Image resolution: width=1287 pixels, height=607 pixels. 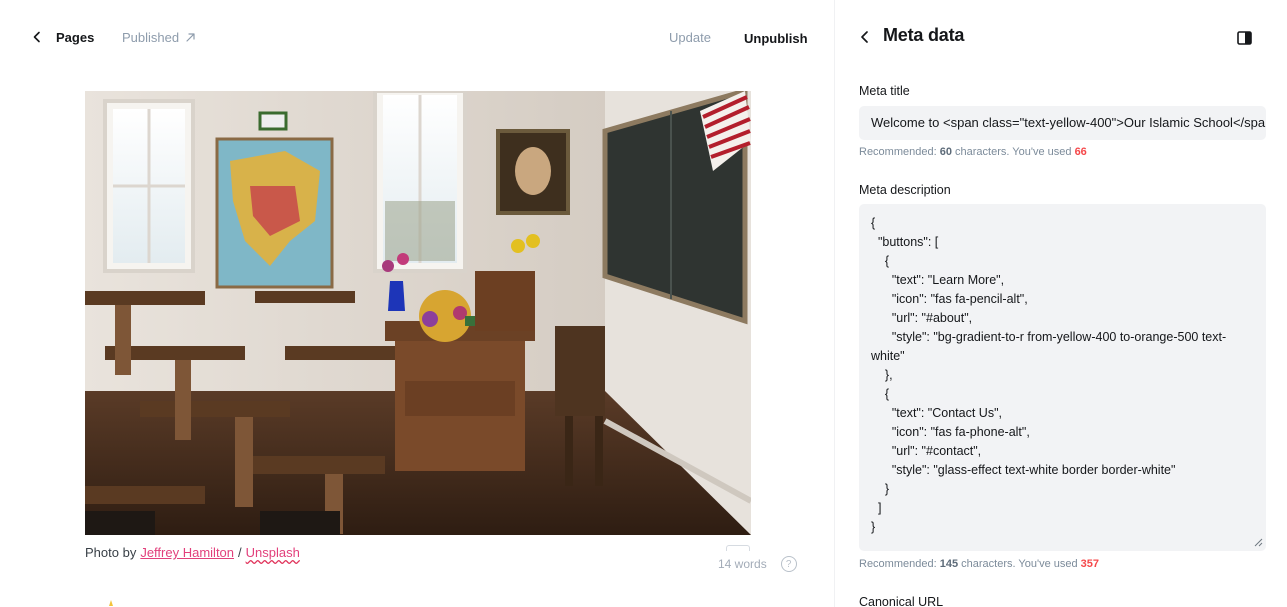 What do you see at coordinates (417, 37) in the screenshot?
I see `editor-topbar: Pages Published Update Unpublish` at bounding box center [417, 37].